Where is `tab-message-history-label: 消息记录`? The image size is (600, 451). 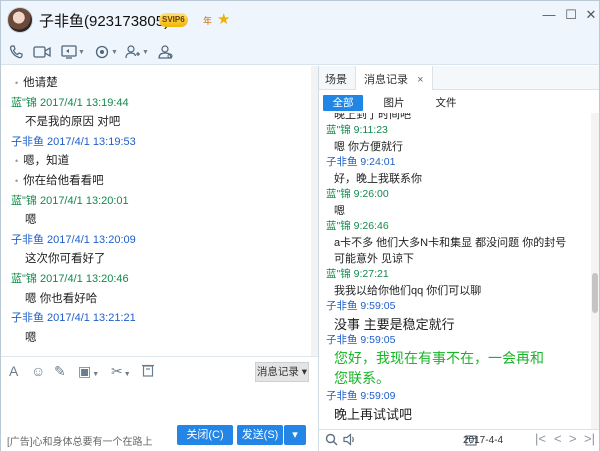 tab-message-history-label: 消息记录 is located at coordinates (386, 80).